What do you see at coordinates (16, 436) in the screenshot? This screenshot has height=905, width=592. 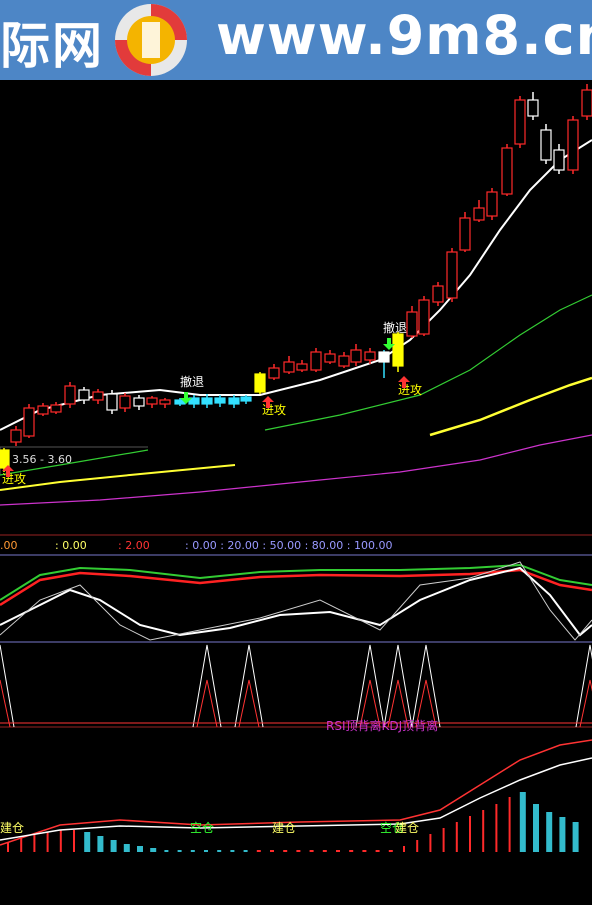 I see `candle-1-body` at bounding box center [16, 436].